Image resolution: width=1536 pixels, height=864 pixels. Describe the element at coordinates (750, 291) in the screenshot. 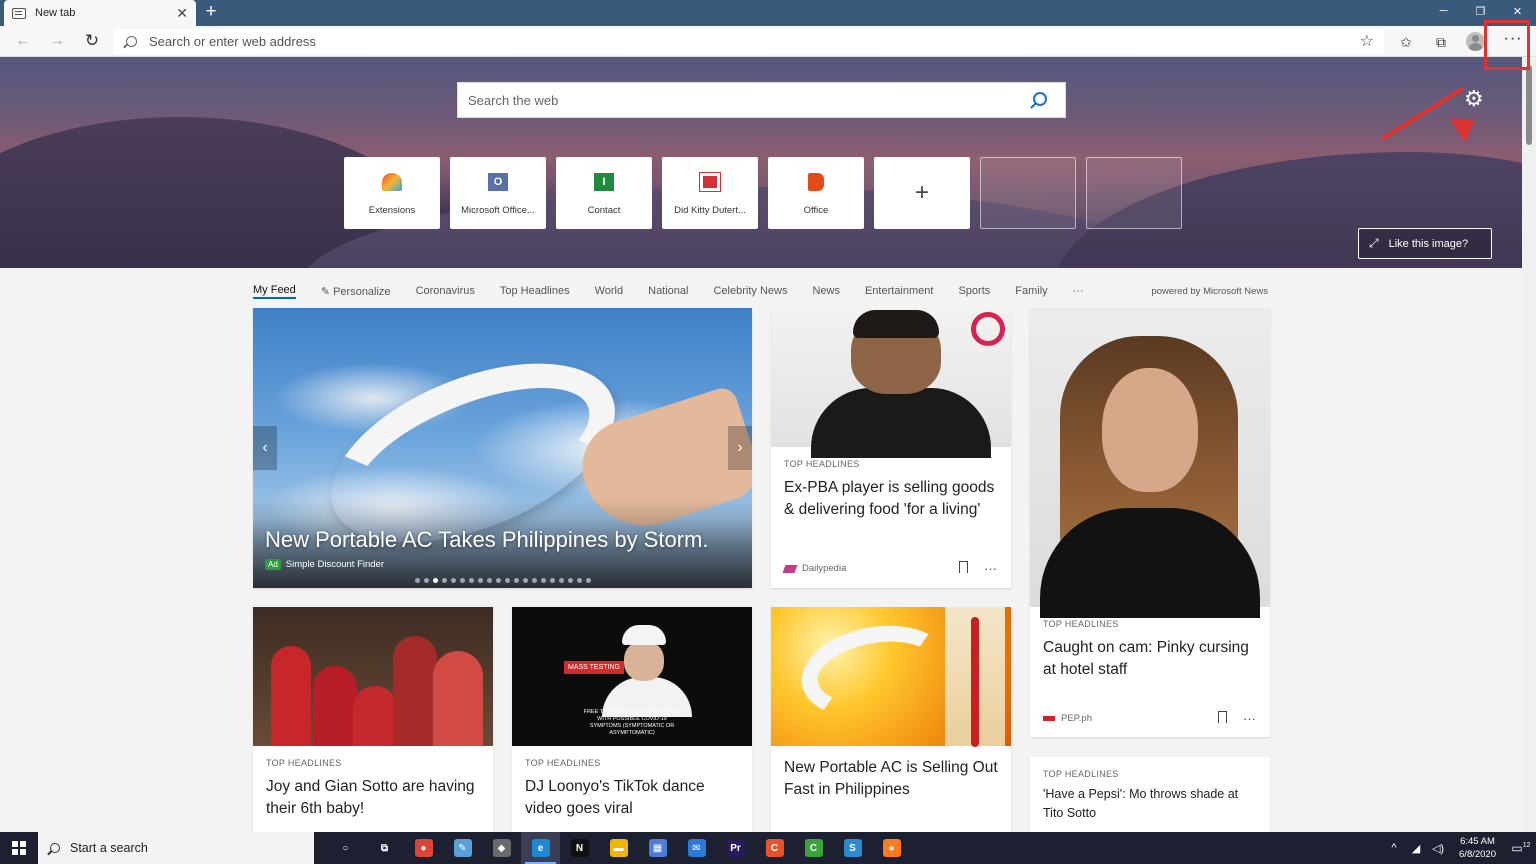

I see `tab-celebrity-news: Celebrity News` at that location.